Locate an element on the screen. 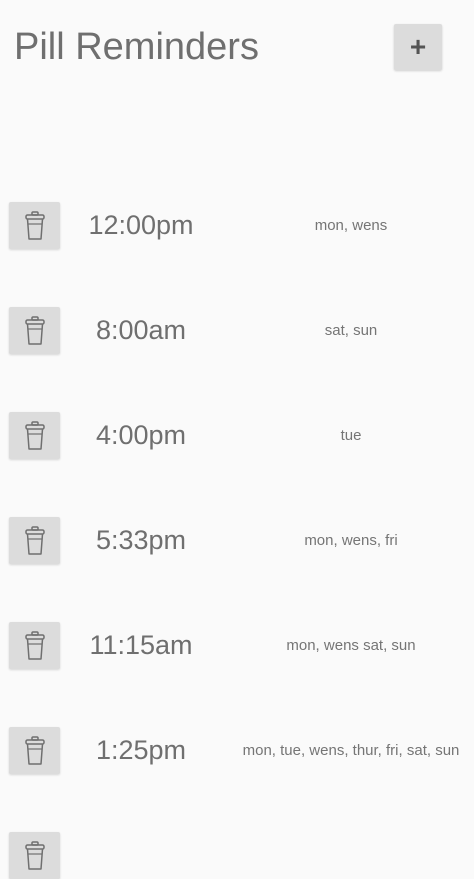  reminder-time: 5:33pm is located at coordinates (141, 540).